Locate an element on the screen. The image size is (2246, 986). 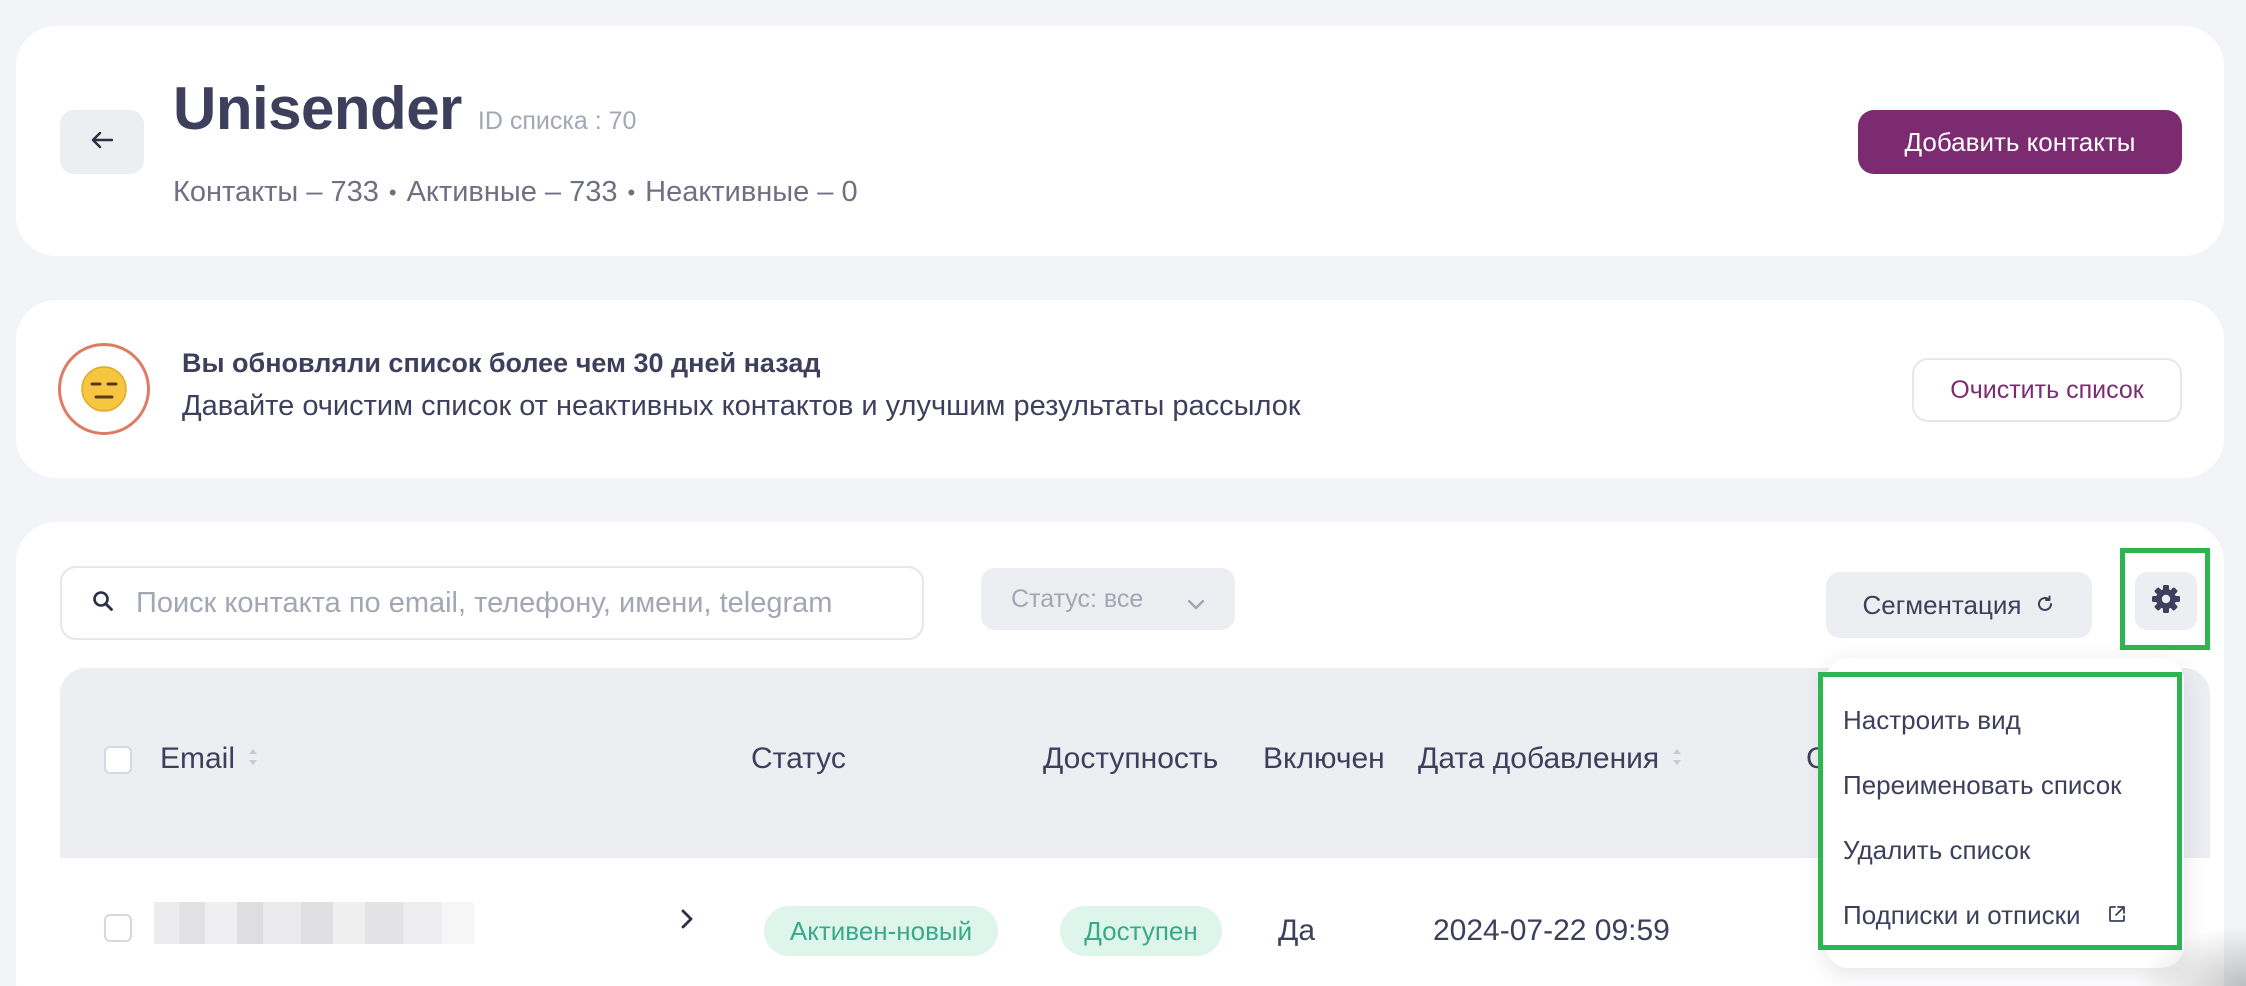
stat-active: Активные – 733 is located at coordinates (512, 192).